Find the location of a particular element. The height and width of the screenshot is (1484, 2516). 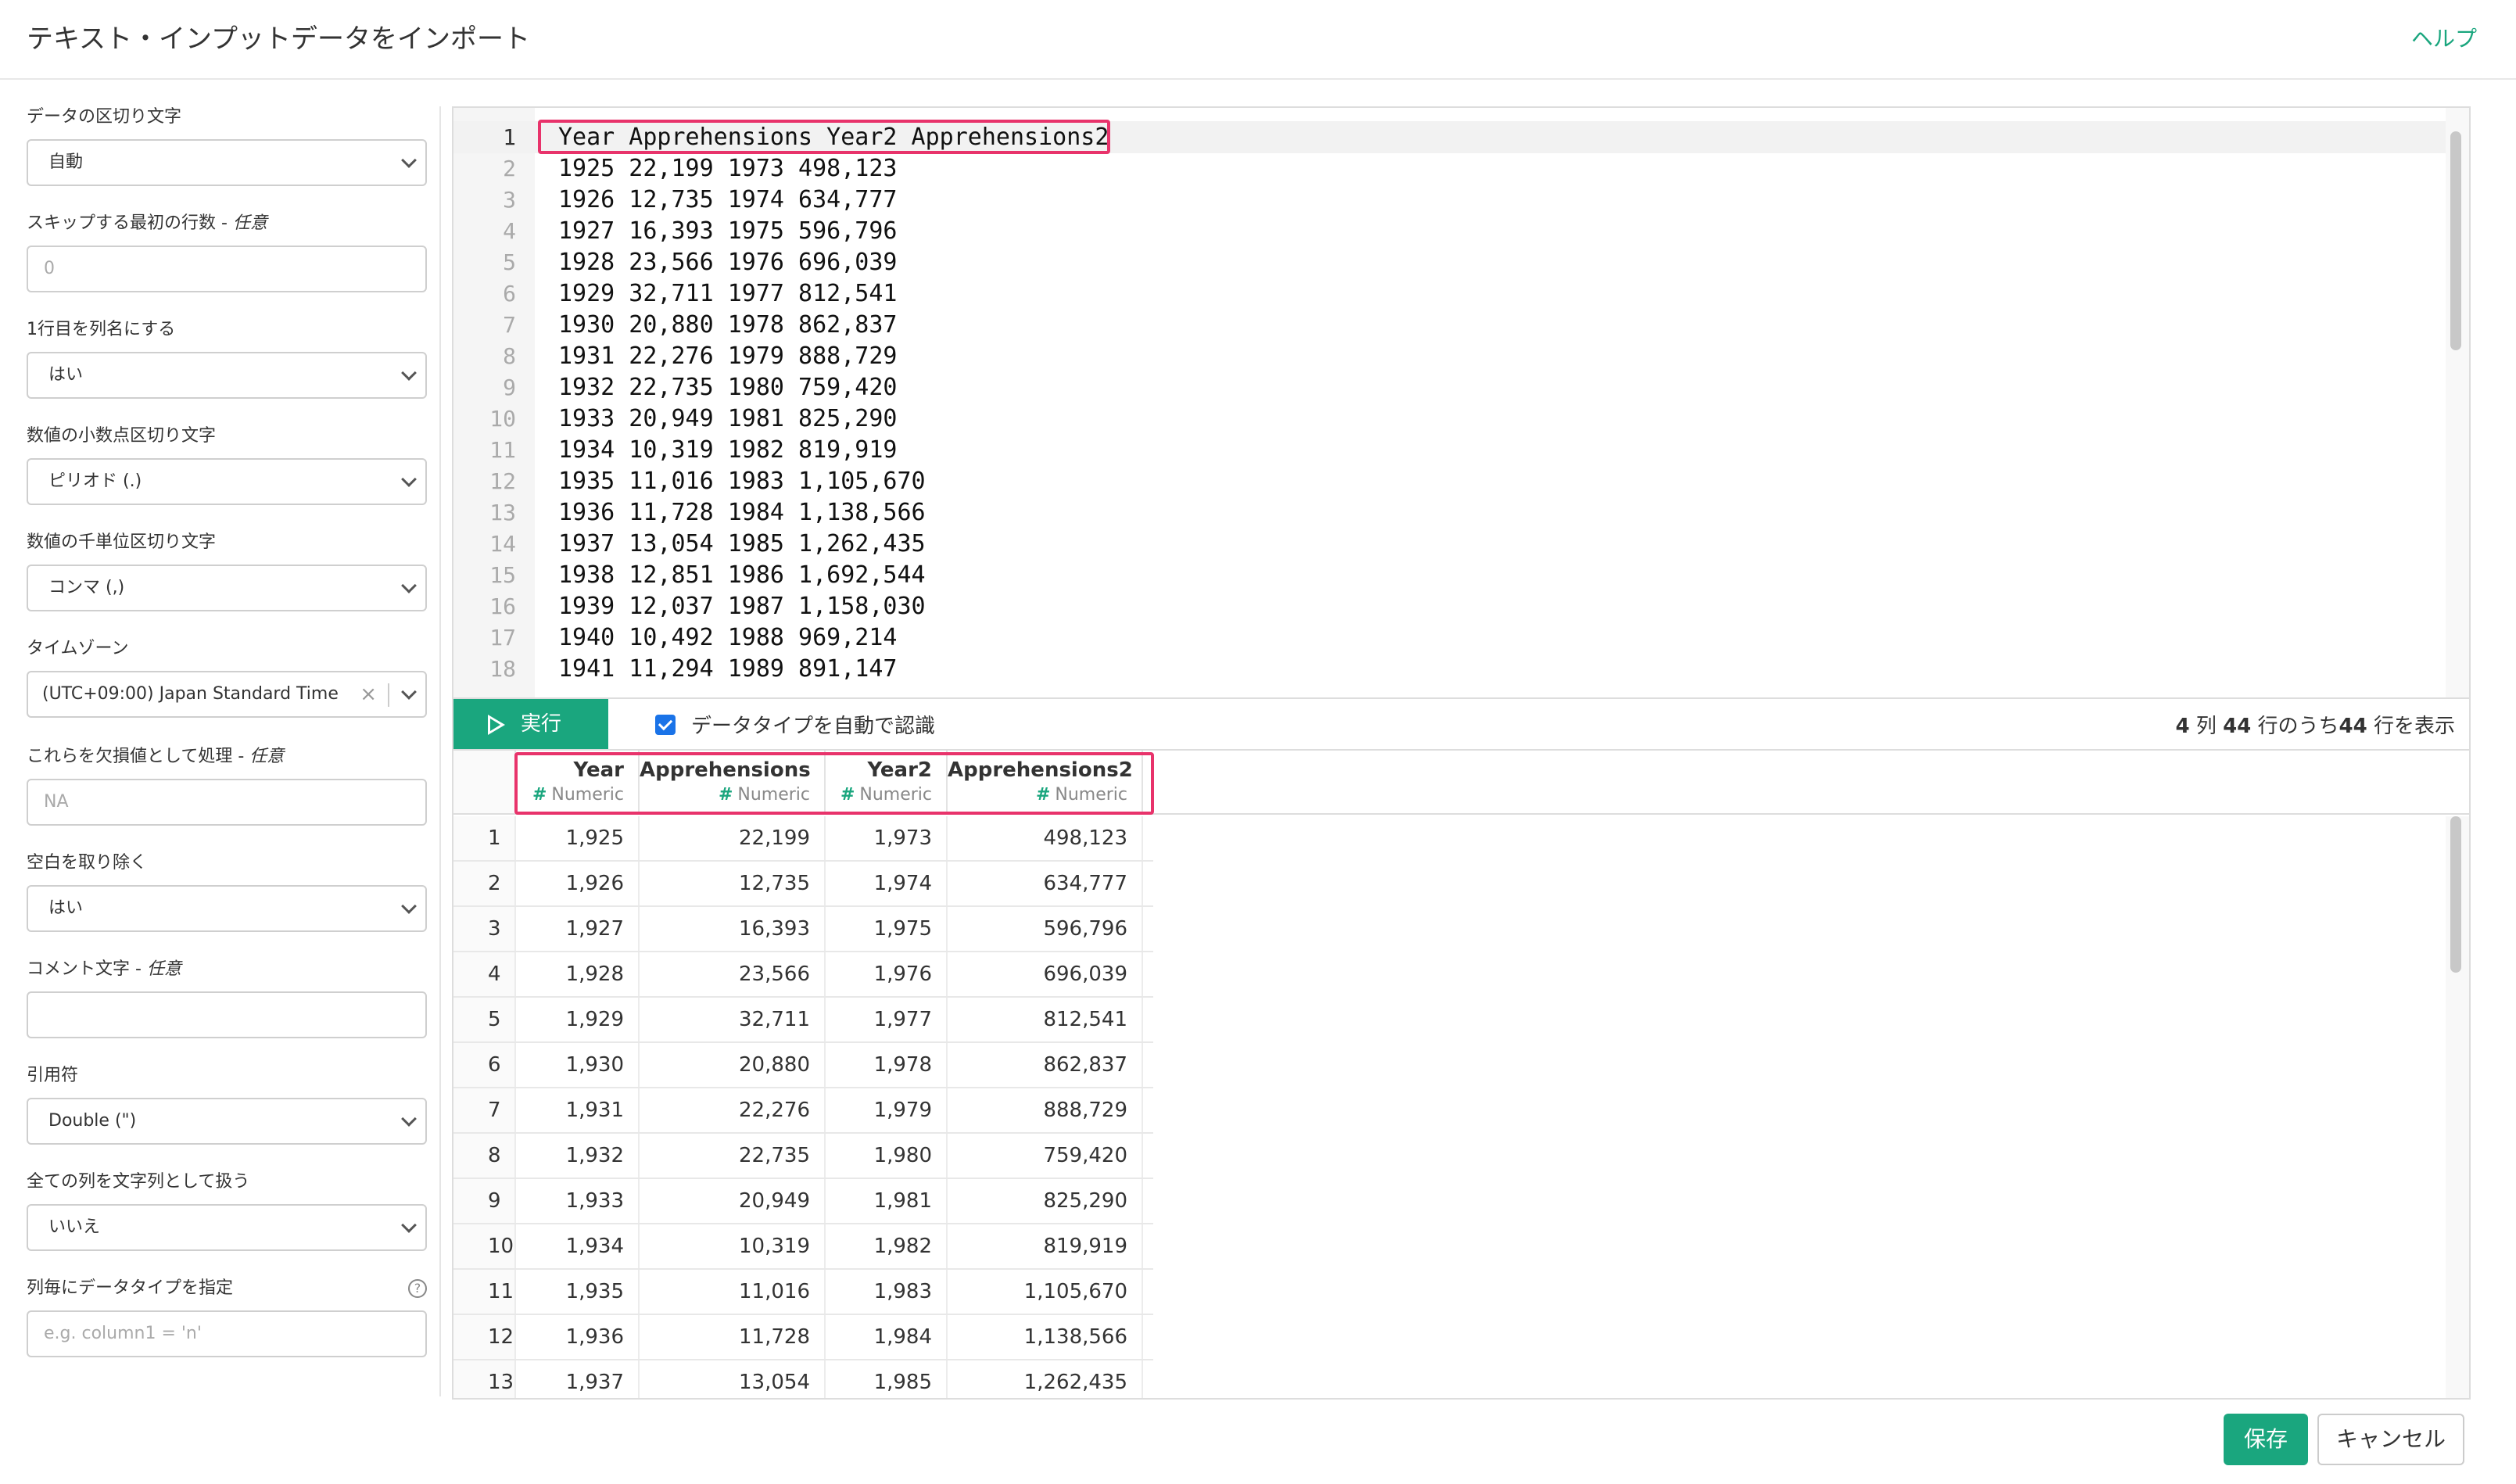

row-index: 10 is located at coordinates (485, 1246).